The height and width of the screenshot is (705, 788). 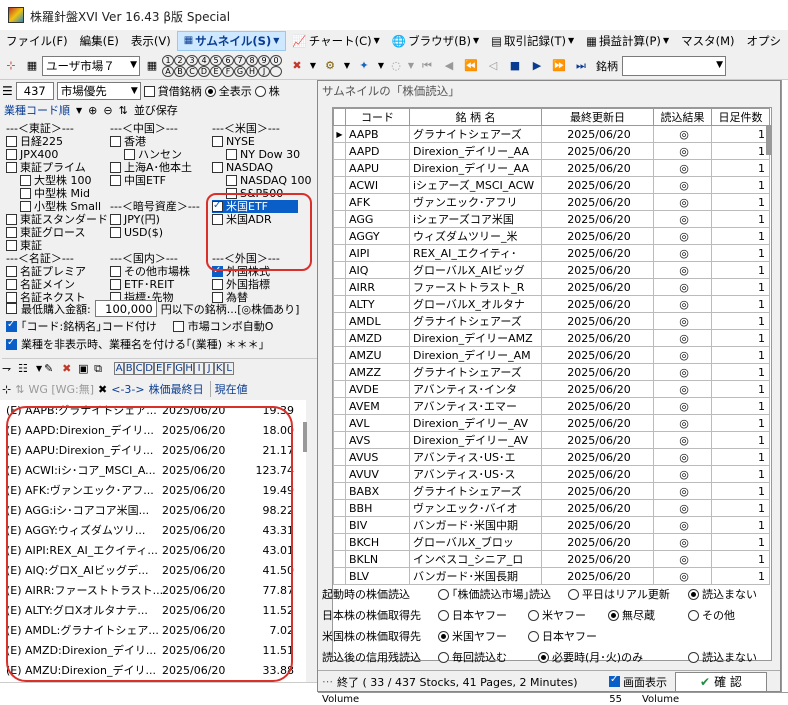 I want to click on market-item: 大型株 100, so click(x=56, y=180).